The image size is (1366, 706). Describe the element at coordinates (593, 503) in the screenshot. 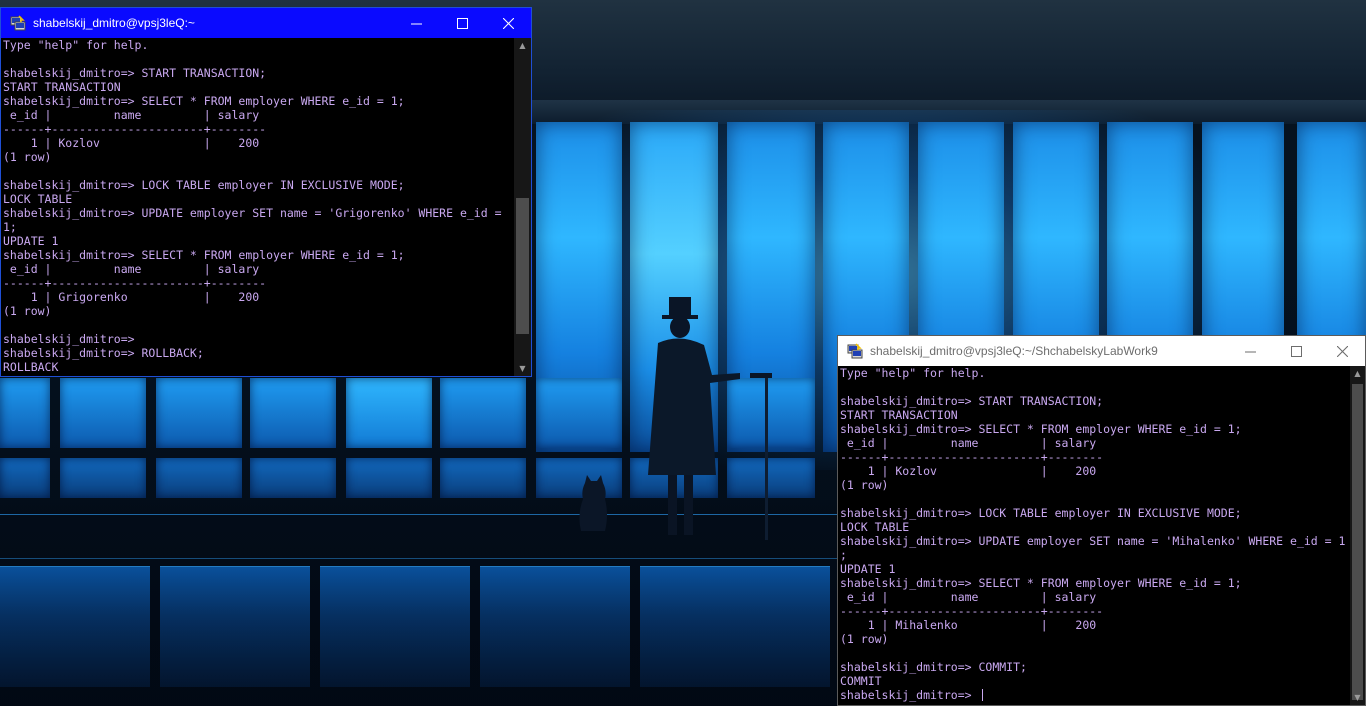

I see `wallpaper-cat-silhouette` at that location.